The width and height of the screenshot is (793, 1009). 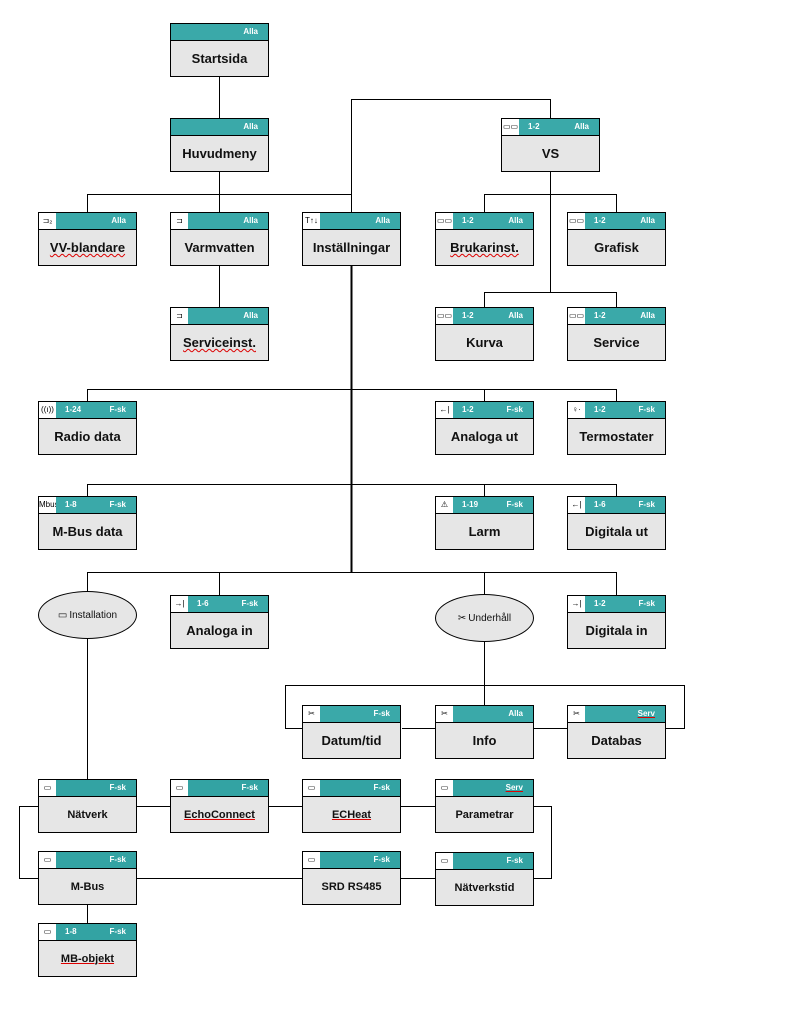 I want to click on node-installation: ▭ Installation, so click(x=87, y=615).